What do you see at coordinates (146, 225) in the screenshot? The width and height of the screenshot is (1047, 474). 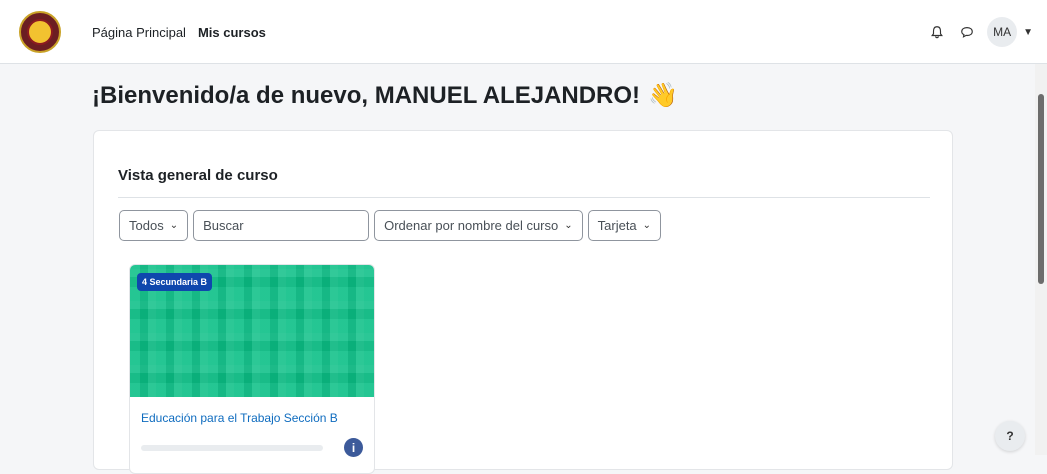 I see `grouping-label: Todos` at bounding box center [146, 225].